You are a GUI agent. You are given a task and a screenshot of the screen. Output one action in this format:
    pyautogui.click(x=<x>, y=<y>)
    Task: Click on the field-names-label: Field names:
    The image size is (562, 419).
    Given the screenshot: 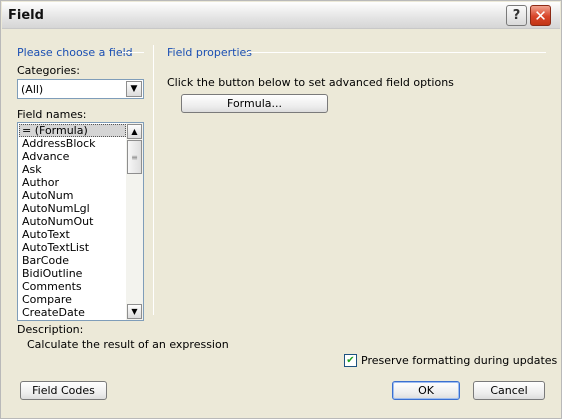 What is the action you would take?
    pyautogui.click(x=52, y=114)
    